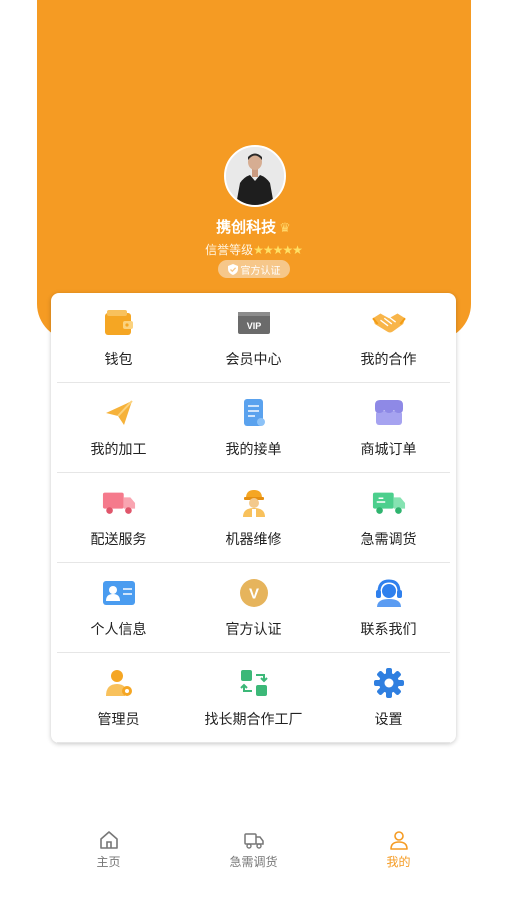  I want to click on menu-row: 钱包 VIP 会员中心 我的合作, so click(253, 337).